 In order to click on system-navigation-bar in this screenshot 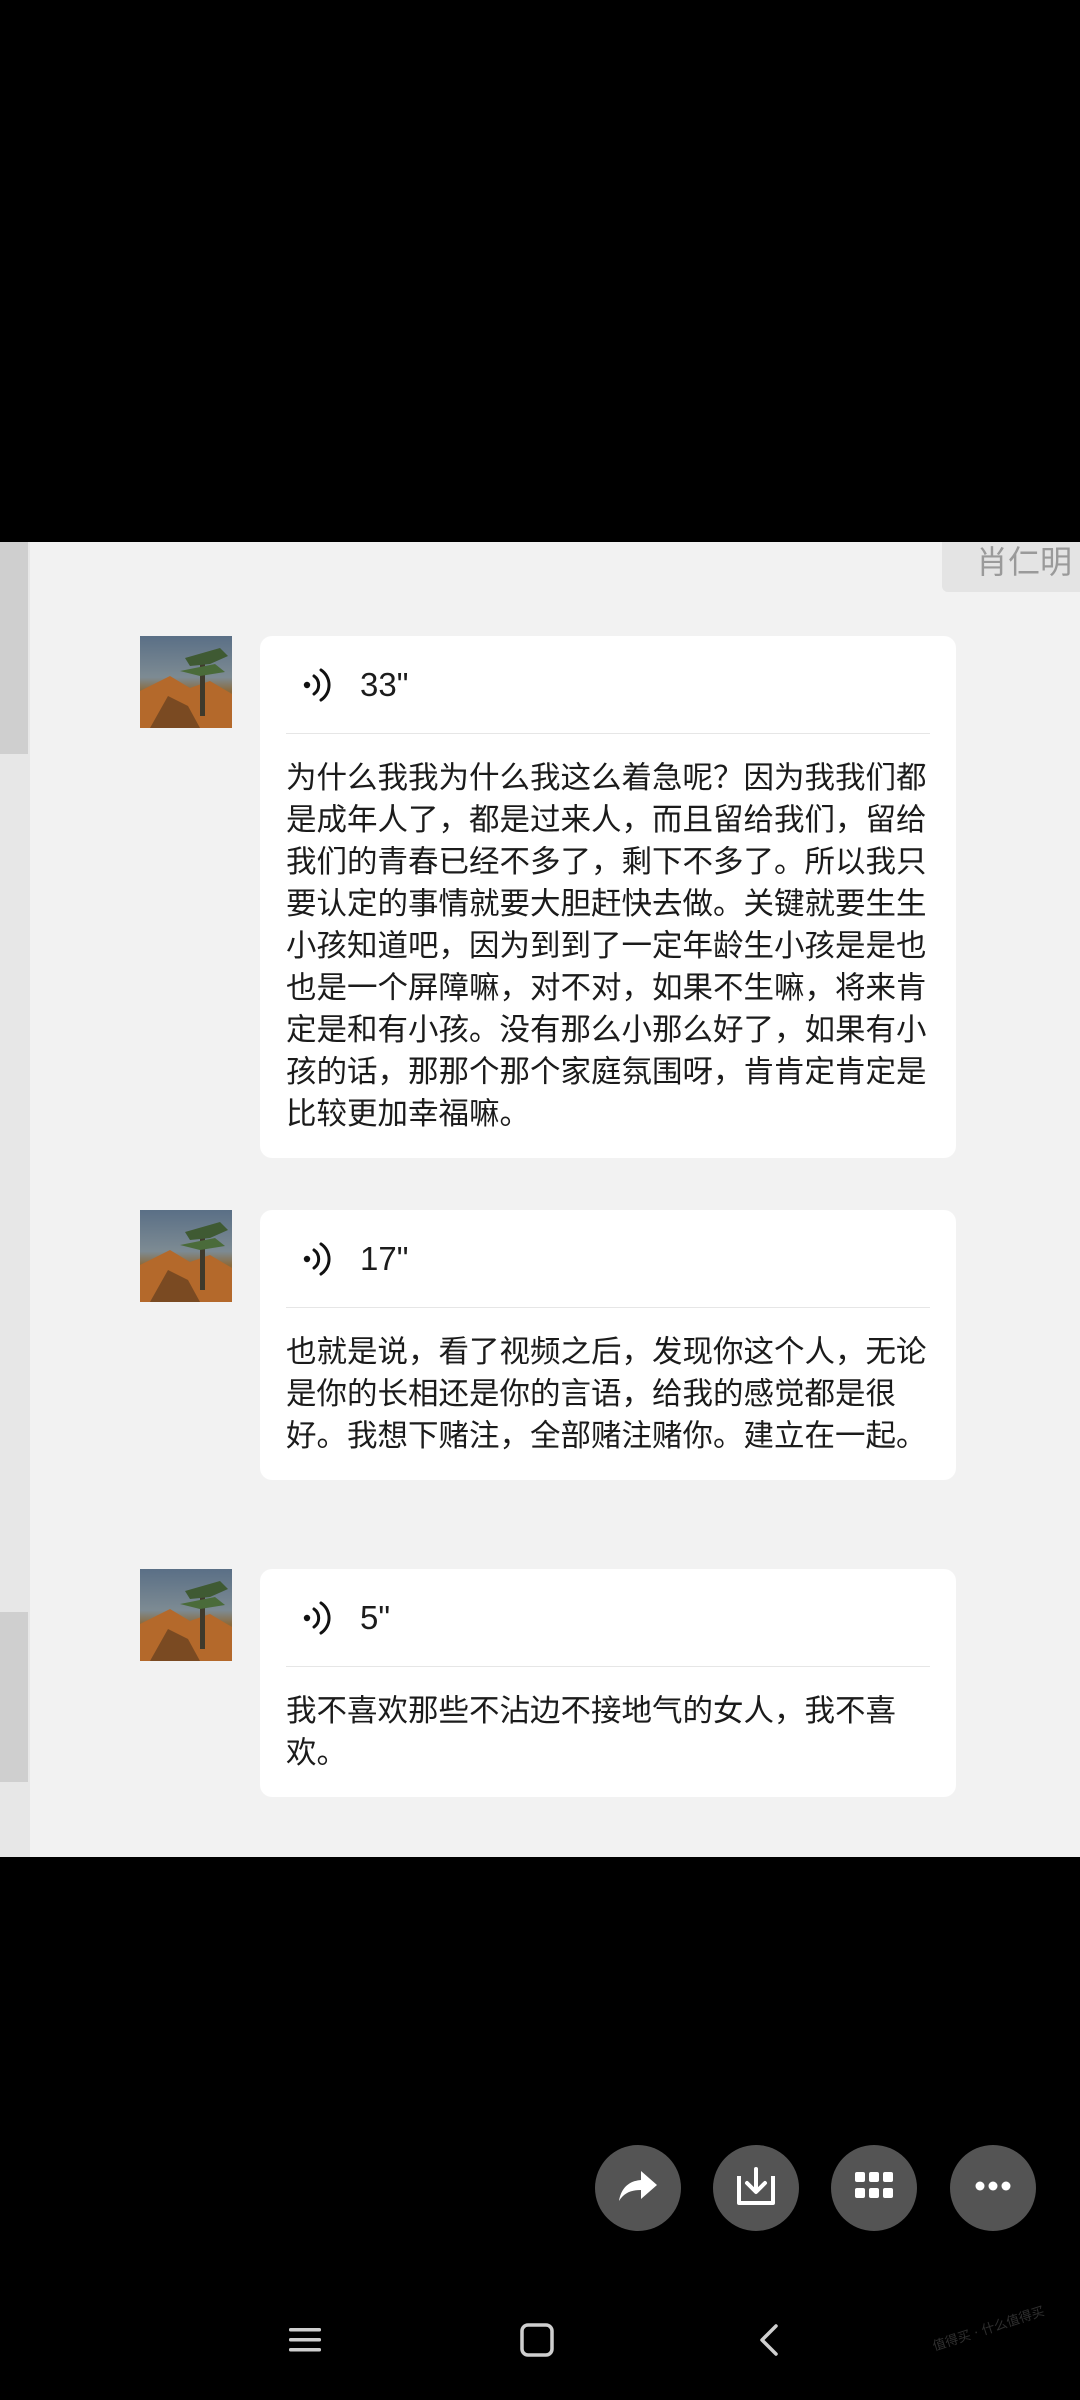, I will do `click(540, 2345)`.